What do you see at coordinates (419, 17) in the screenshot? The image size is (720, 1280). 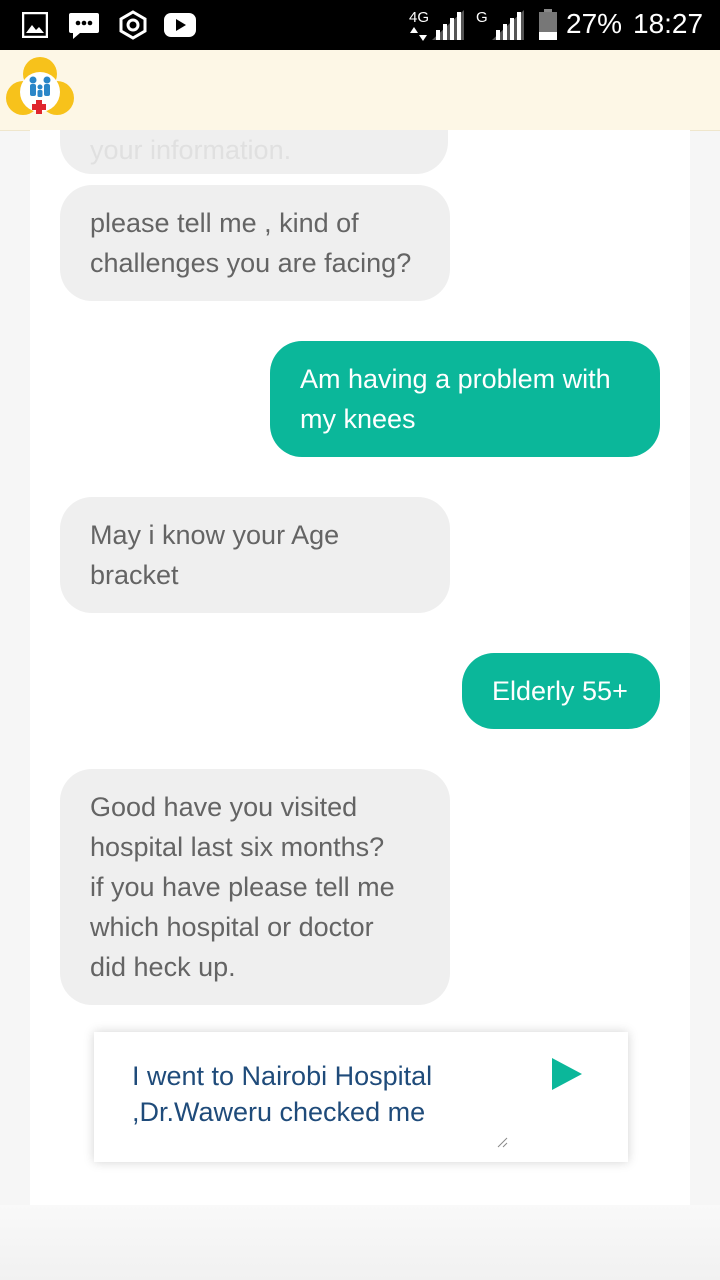 I see `network-4g-label: 4G` at bounding box center [419, 17].